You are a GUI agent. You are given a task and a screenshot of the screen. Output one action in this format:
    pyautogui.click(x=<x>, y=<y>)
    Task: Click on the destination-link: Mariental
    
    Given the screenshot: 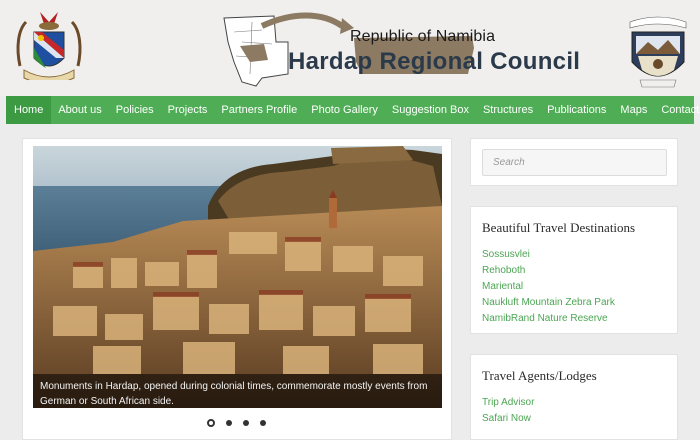 What is the action you would take?
    pyautogui.click(x=548, y=287)
    